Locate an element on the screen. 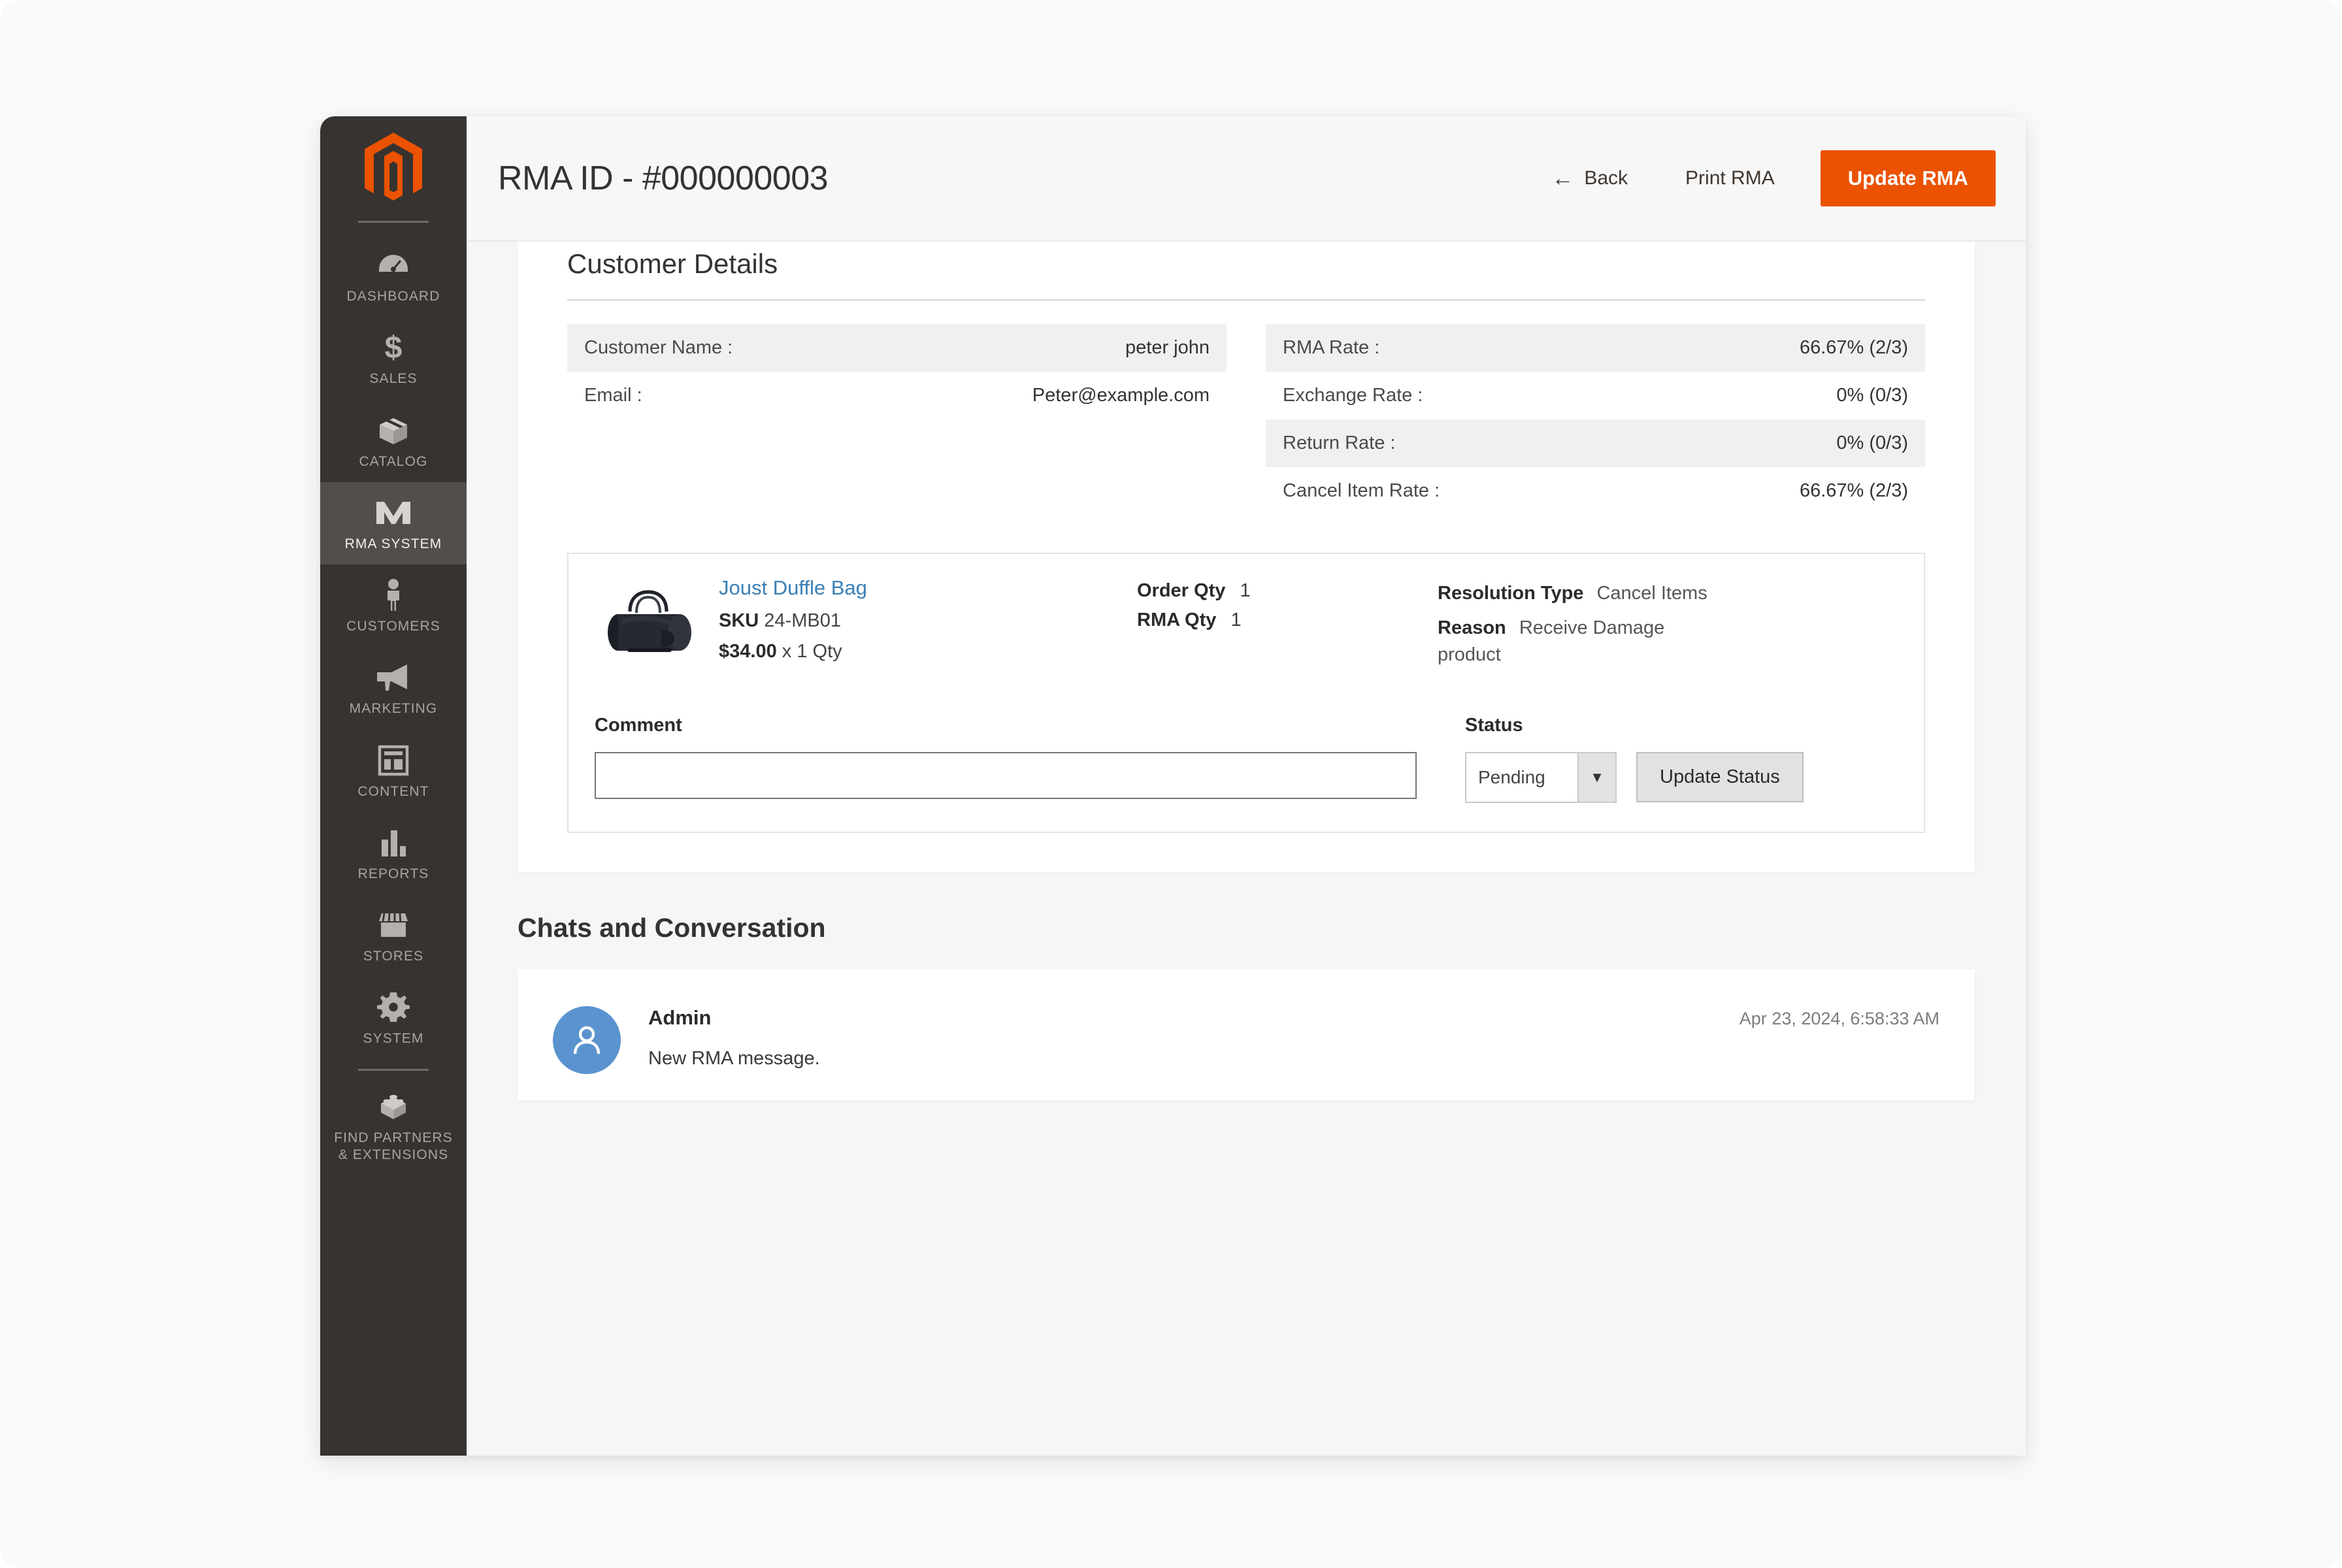 This screenshot has width=2342, height=1568. rma-qty-value: 1 is located at coordinates (1236, 620).